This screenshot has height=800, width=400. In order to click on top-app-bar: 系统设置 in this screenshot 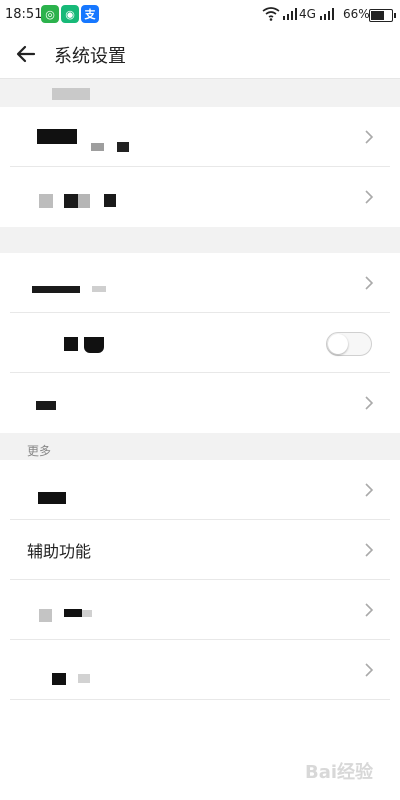, I will do `click(200, 54)`.